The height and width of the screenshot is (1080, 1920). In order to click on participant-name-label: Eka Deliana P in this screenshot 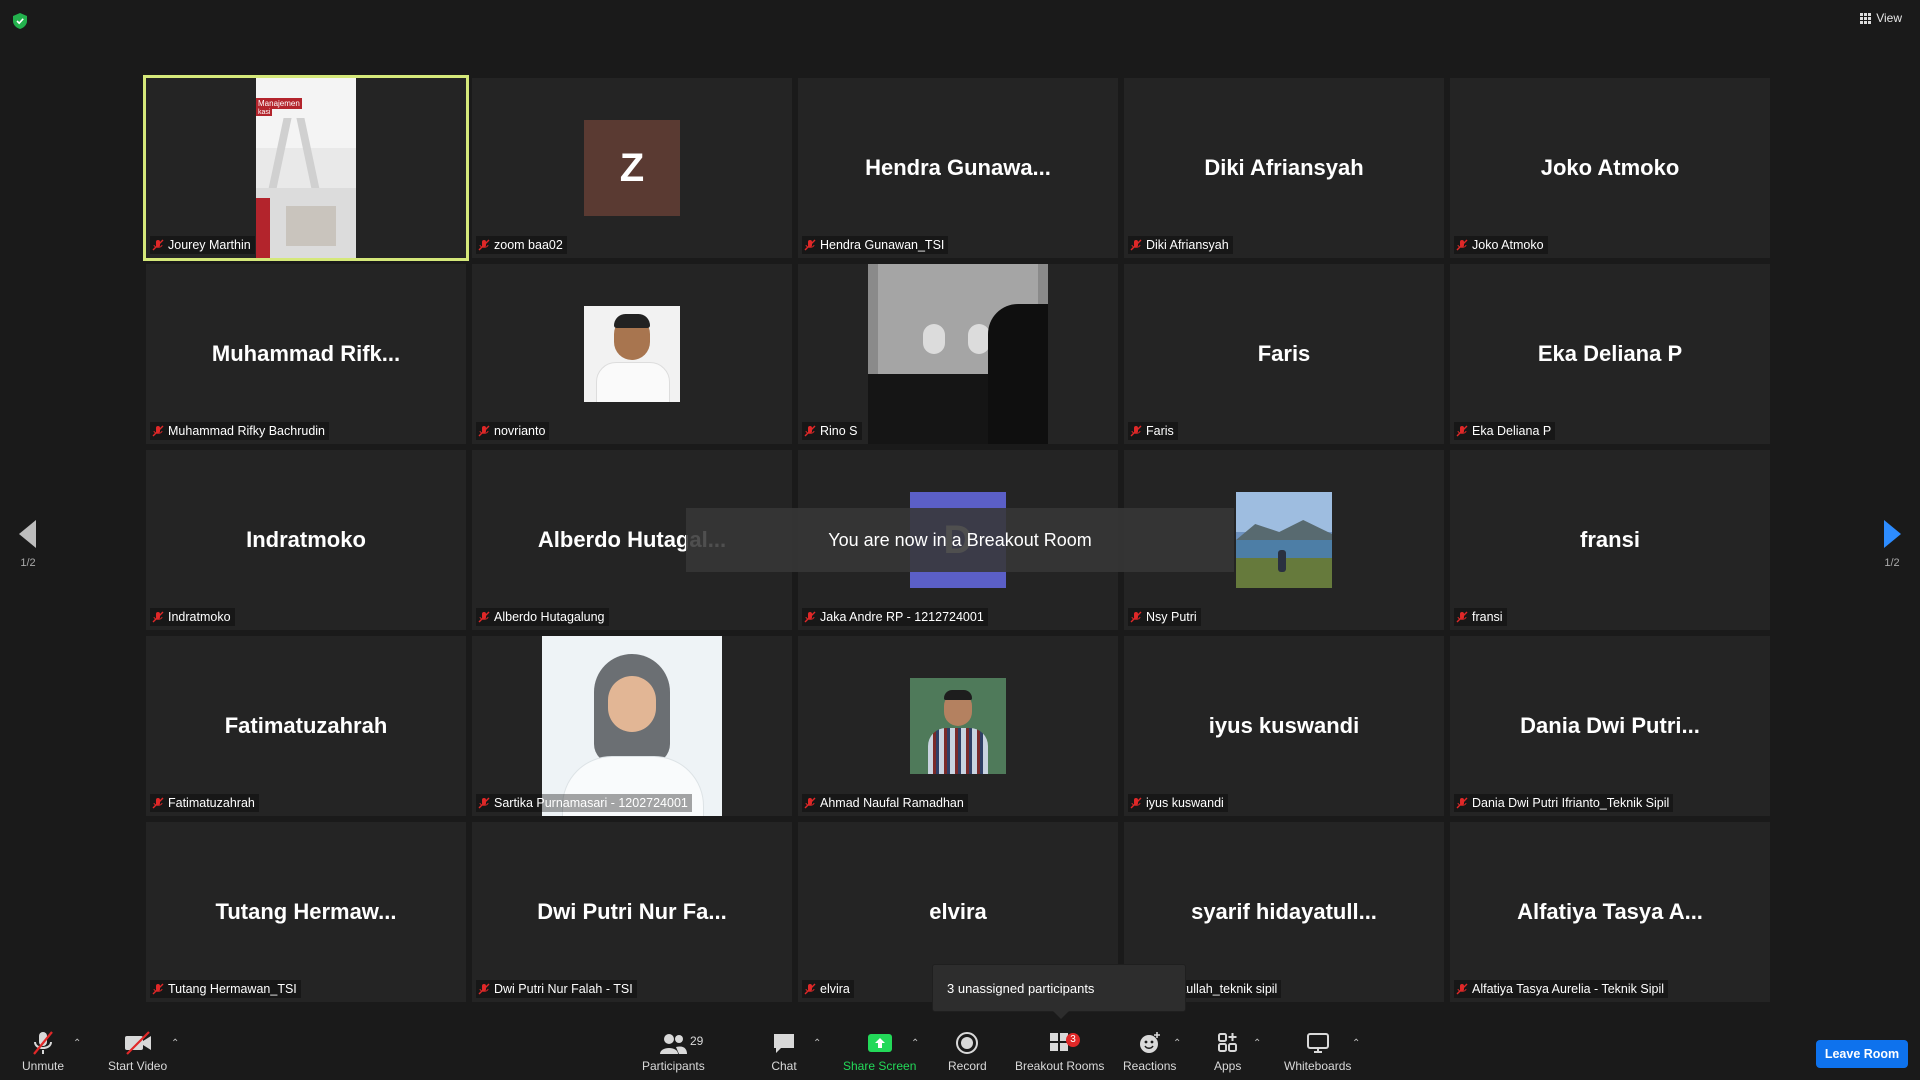, I will do `click(1505, 431)`.